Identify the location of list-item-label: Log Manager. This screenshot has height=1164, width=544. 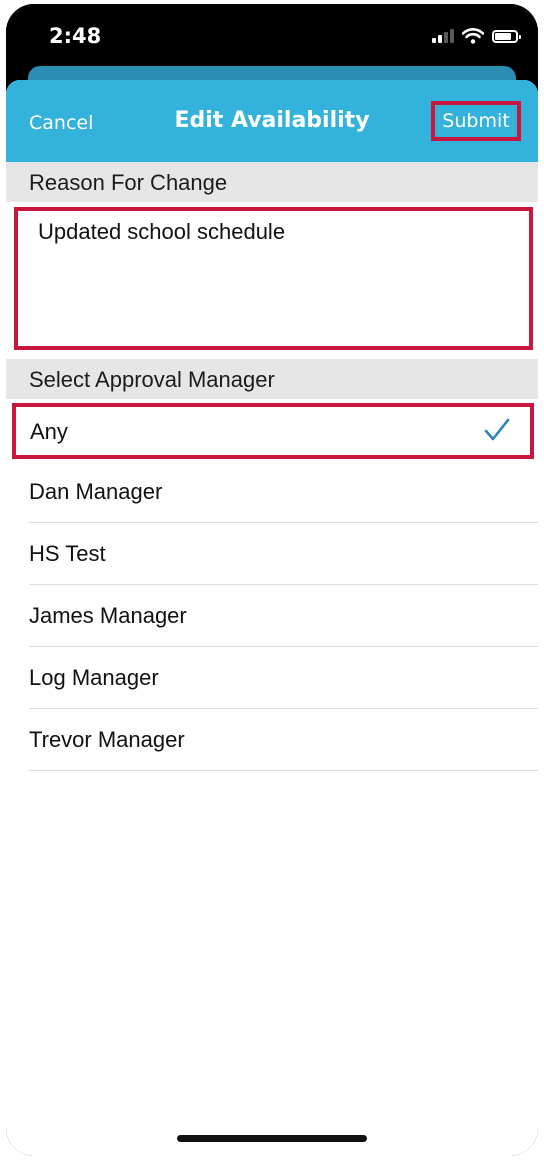
(94, 677).